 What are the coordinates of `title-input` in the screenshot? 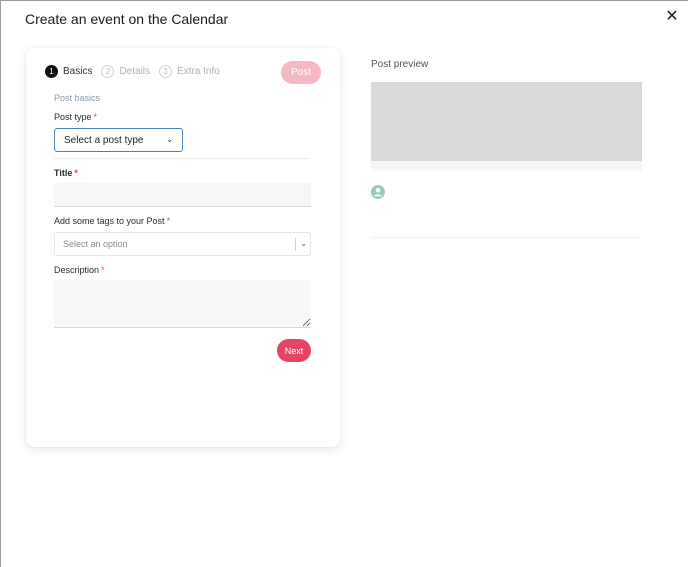 It's located at (182, 195).